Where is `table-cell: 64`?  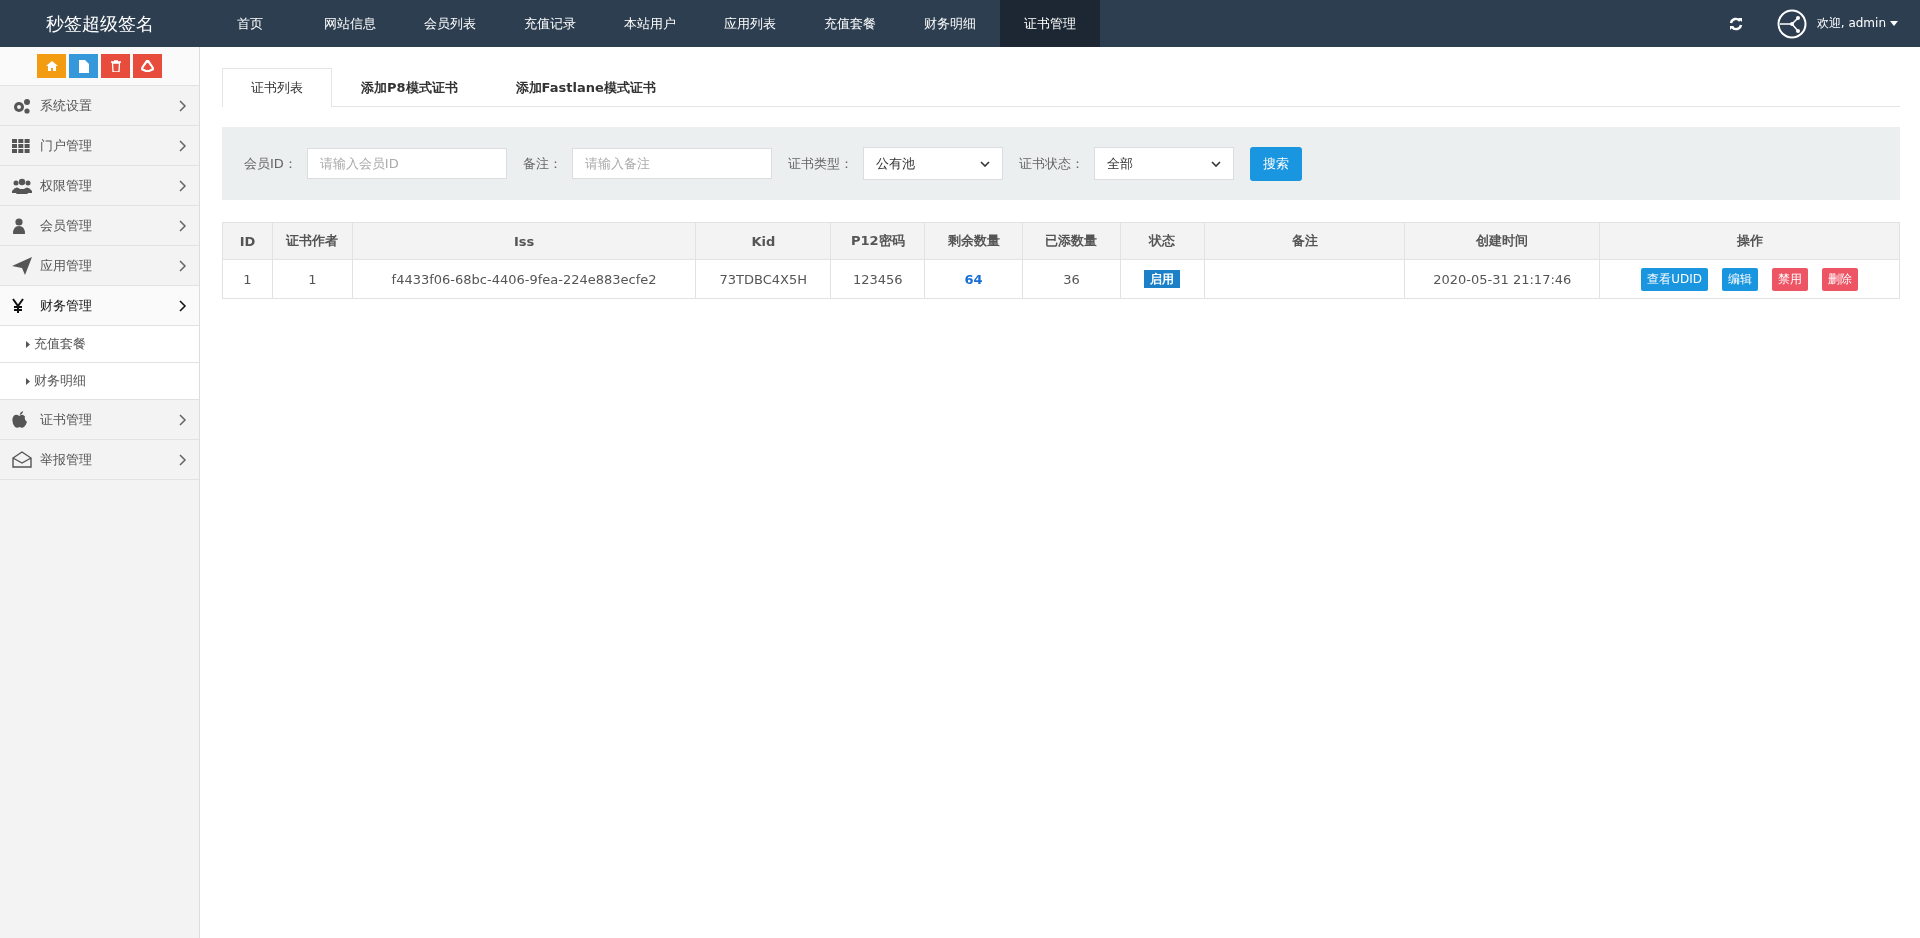 table-cell: 64 is located at coordinates (973, 279).